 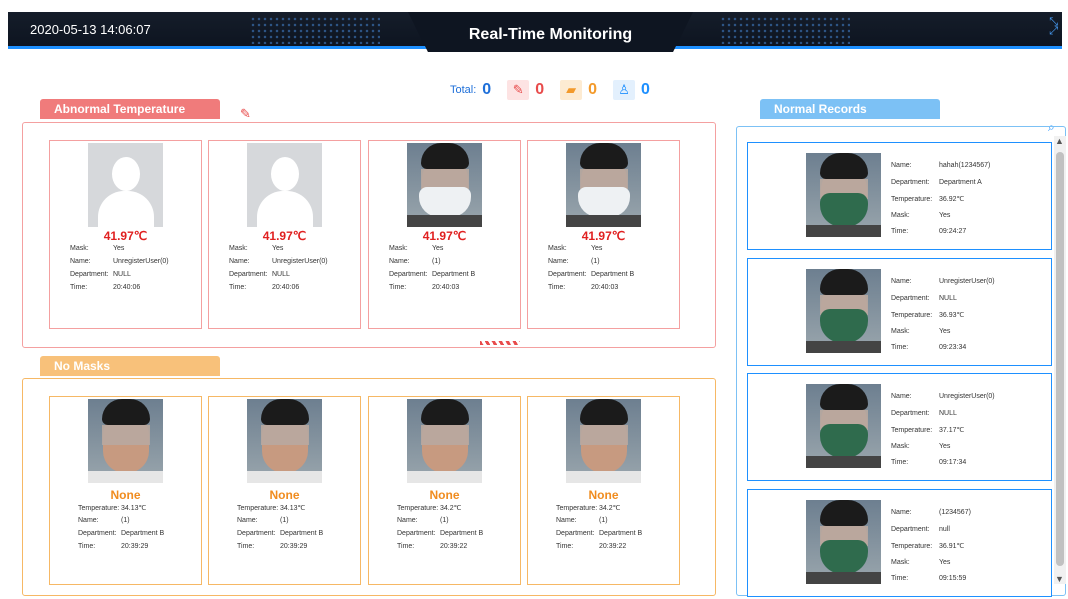 What do you see at coordinates (785, 30) in the screenshot?
I see `header-decoration-right` at bounding box center [785, 30].